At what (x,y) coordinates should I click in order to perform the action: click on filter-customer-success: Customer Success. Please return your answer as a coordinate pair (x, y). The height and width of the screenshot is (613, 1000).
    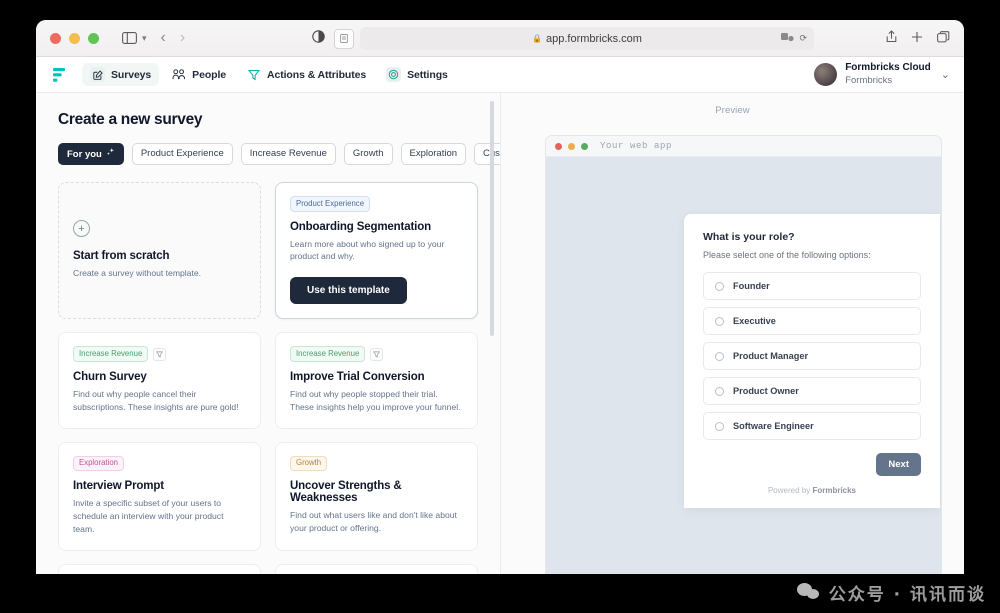
    Looking at the image, I should click on (487, 154).